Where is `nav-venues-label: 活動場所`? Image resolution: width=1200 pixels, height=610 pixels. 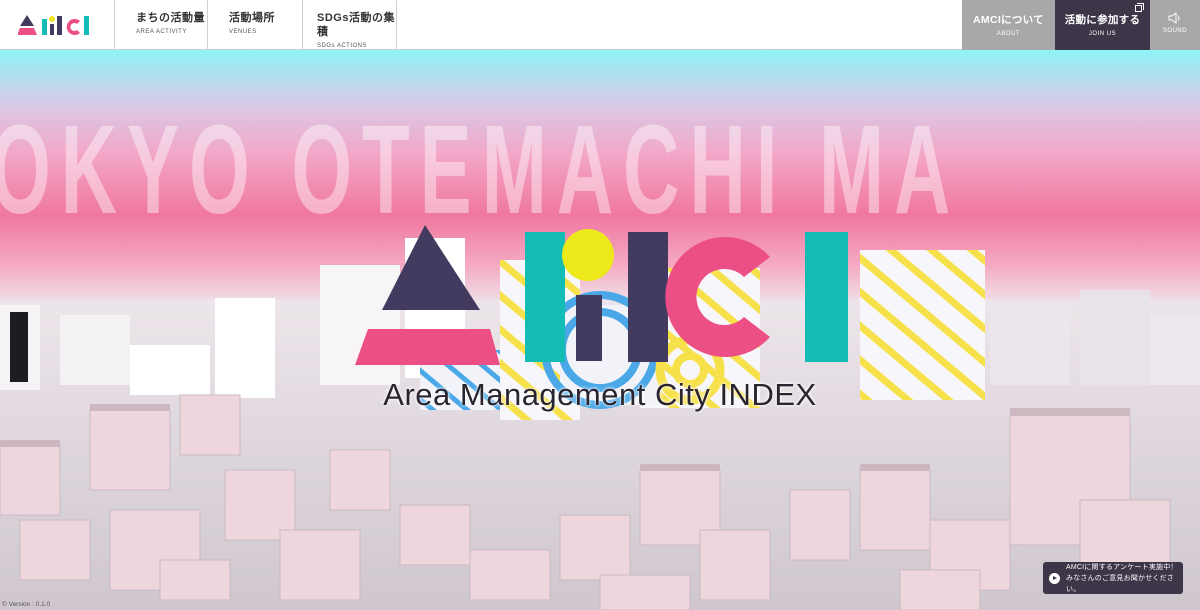 nav-venues-label: 活動場所 is located at coordinates (252, 18).